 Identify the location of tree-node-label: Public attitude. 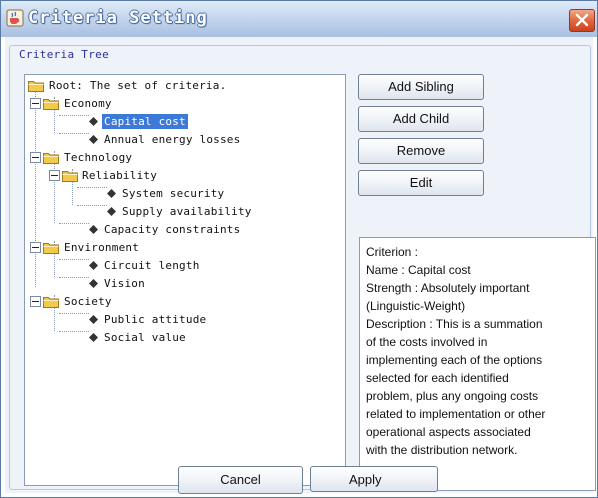
(155, 319).